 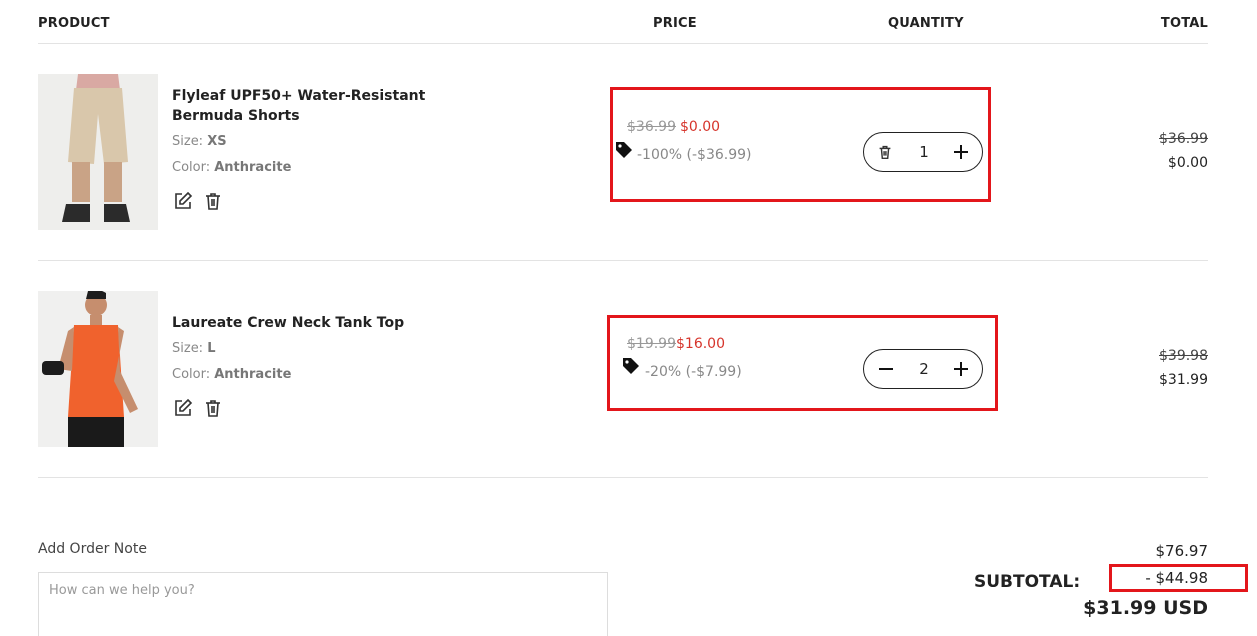 I want to click on product-size: Size: XS, so click(x=199, y=141).